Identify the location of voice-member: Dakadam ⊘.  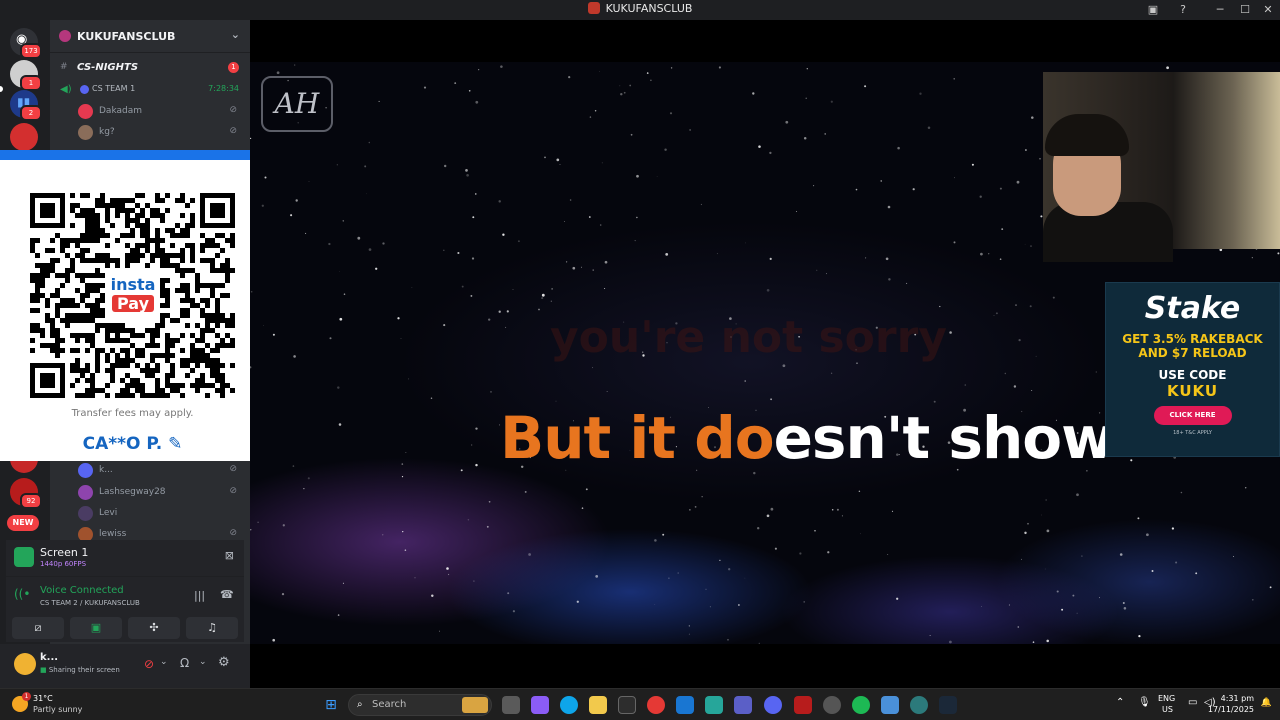
(160, 112).